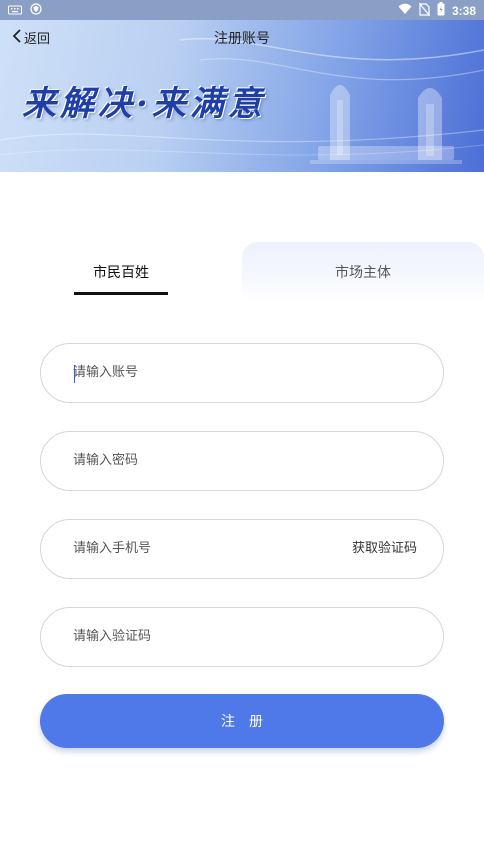  Describe the element at coordinates (36, 10) in the screenshot. I see `shield-icon` at that location.